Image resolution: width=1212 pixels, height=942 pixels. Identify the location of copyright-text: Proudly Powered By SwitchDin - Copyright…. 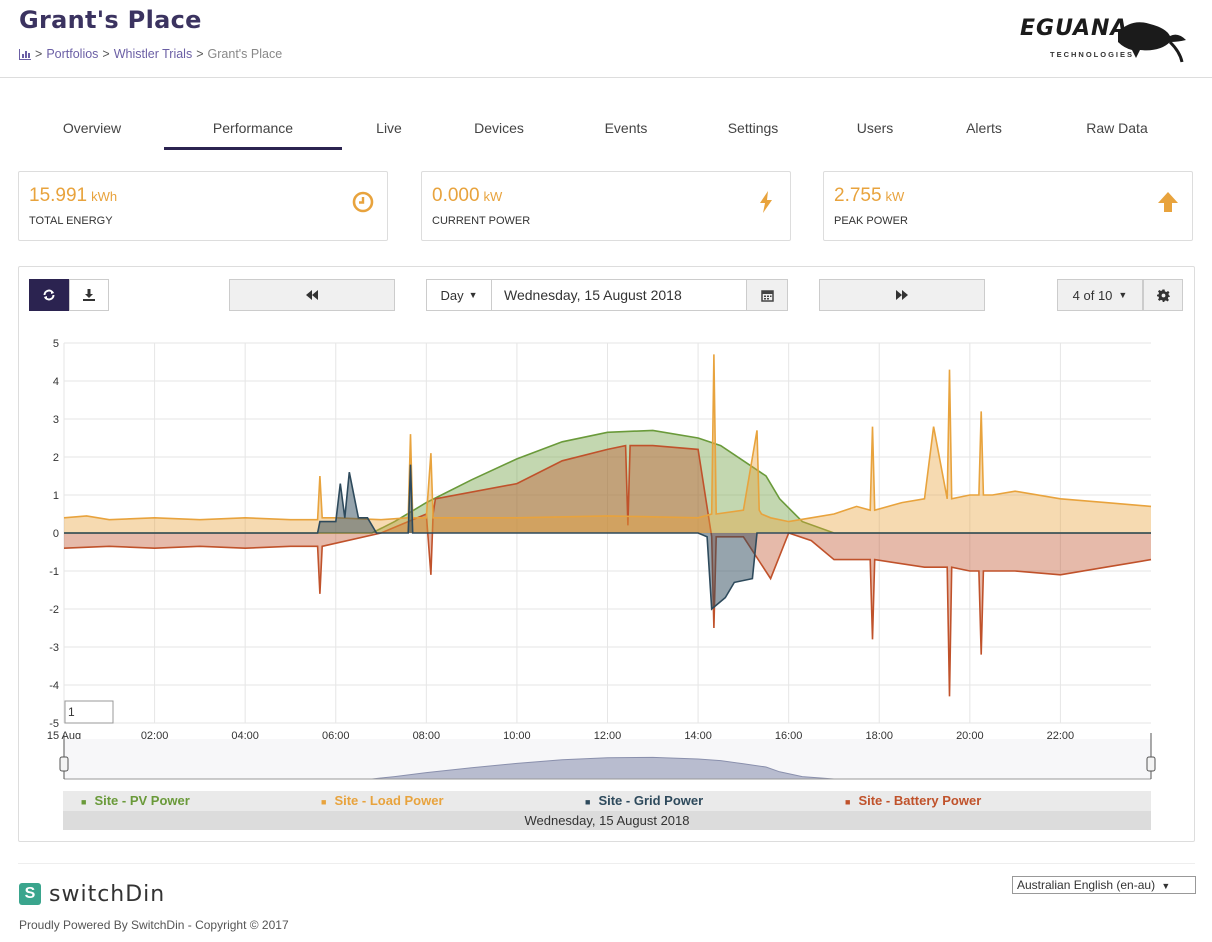
(154, 925).